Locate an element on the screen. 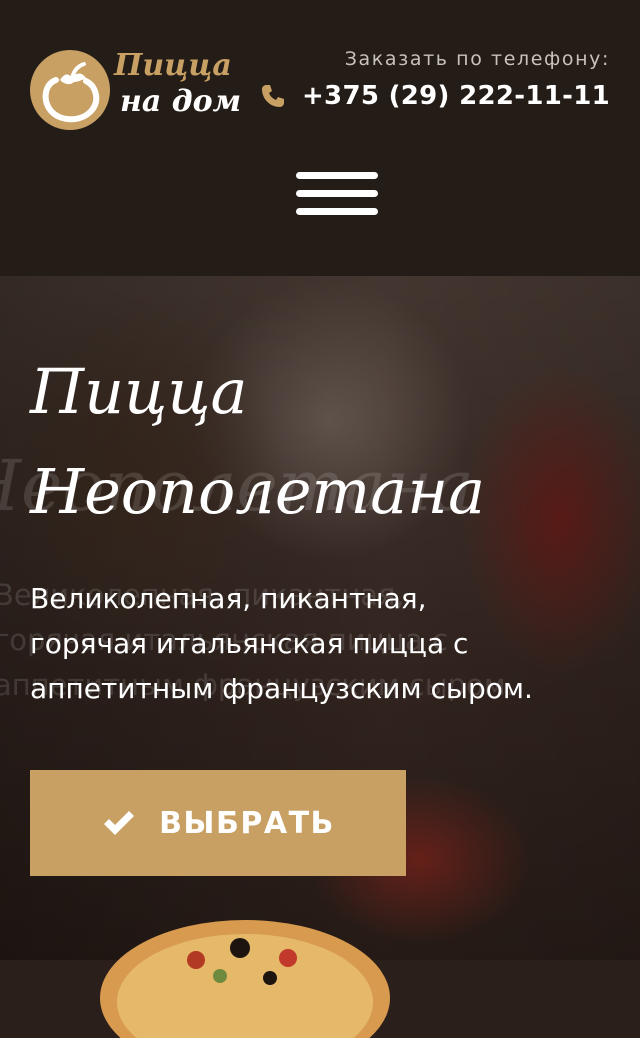 The height and width of the screenshot is (1038, 640). hero-description-line: горячая итальянская пицца с is located at coordinates (249, 643).